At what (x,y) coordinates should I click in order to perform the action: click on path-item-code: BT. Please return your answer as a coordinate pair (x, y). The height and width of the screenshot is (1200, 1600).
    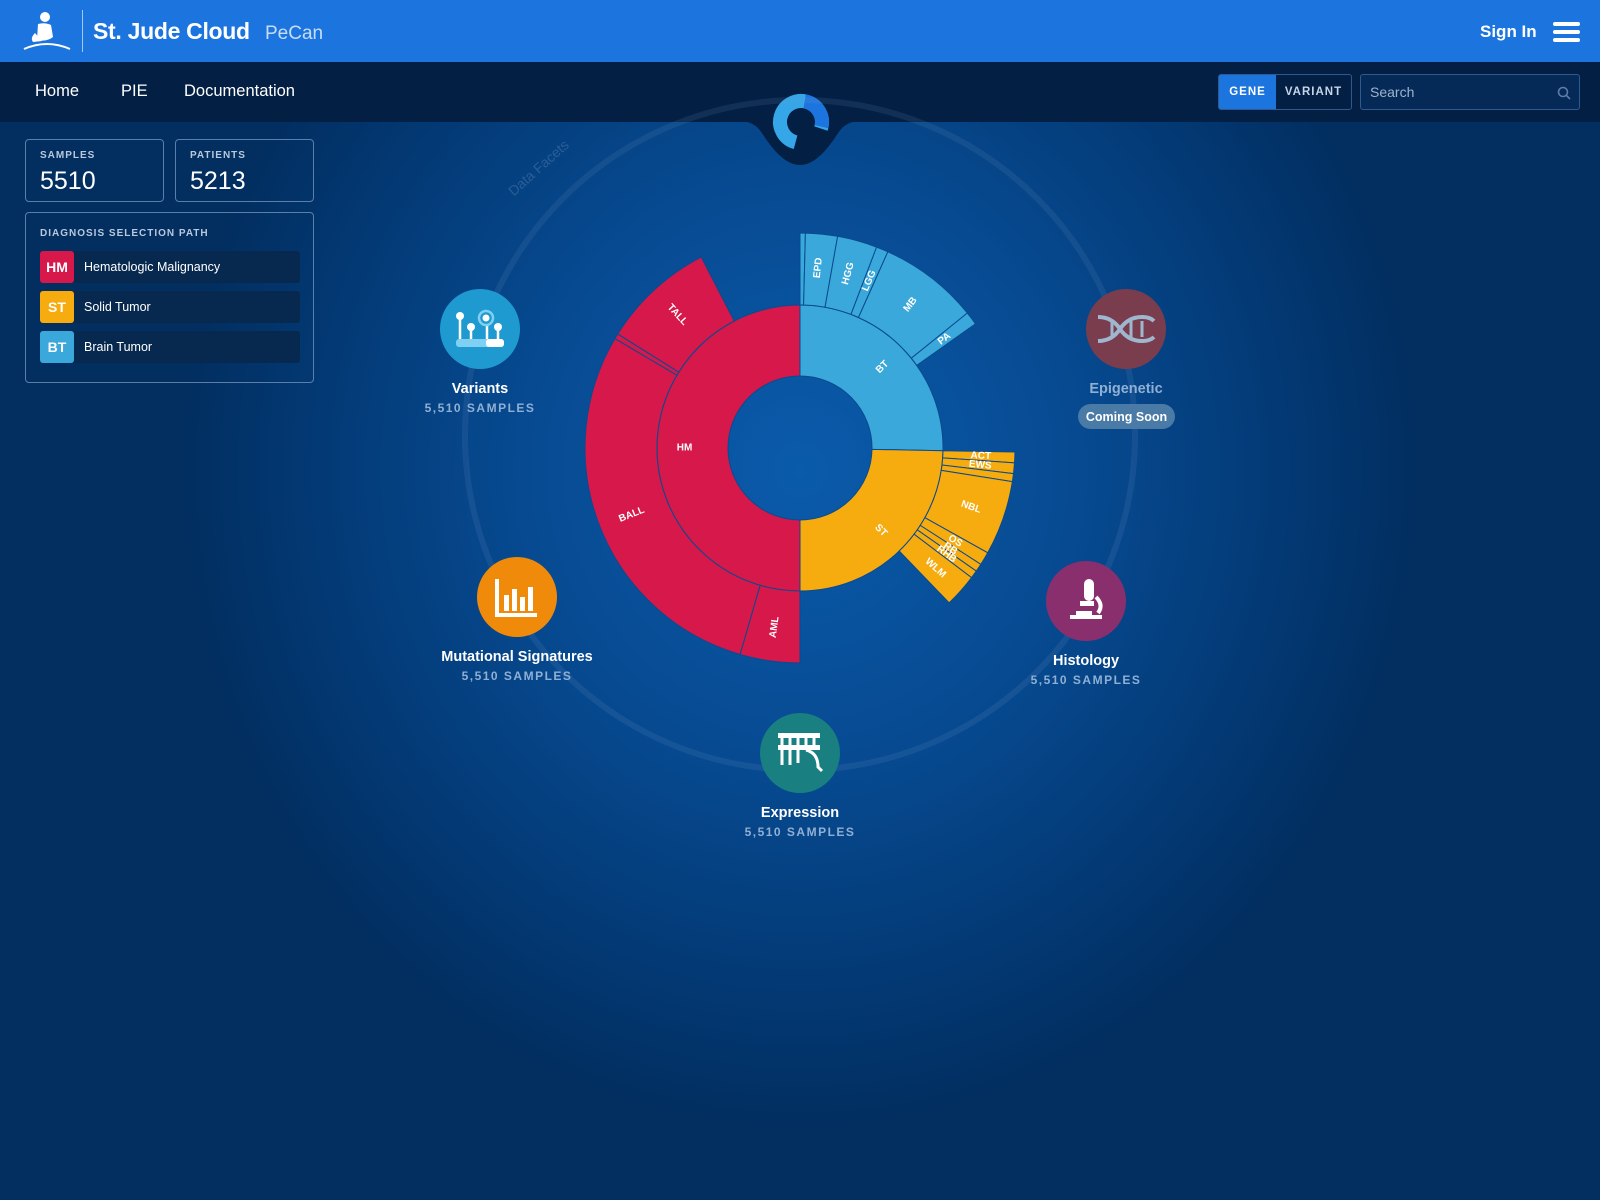
    Looking at the image, I should click on (57, 347).